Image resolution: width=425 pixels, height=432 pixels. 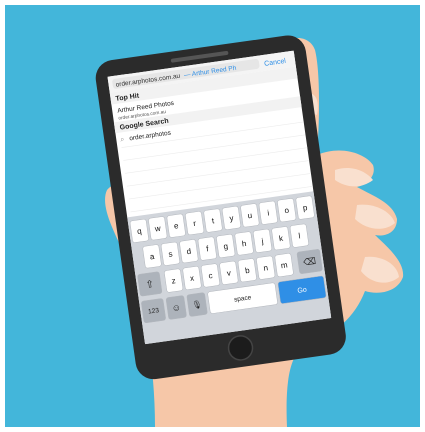 What do you see at coordinates (150, 285) in the screenshot?
I see `shift-key-label: ⇧` at bounding box center [150, 285].